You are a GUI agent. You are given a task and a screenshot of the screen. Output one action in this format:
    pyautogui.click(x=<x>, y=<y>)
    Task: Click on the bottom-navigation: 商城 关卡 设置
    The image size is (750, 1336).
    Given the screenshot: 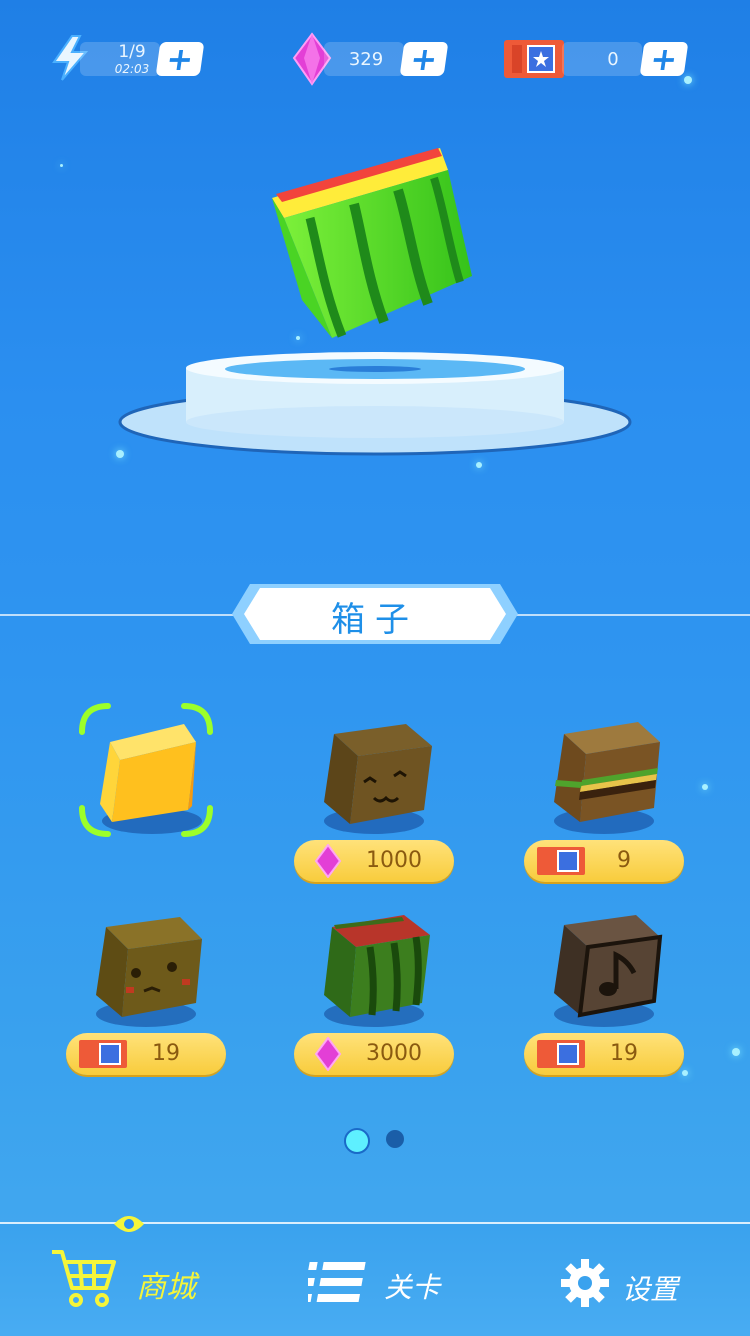 What is the action you would take?
    pyautogui.click(x=375, y=1276)
    